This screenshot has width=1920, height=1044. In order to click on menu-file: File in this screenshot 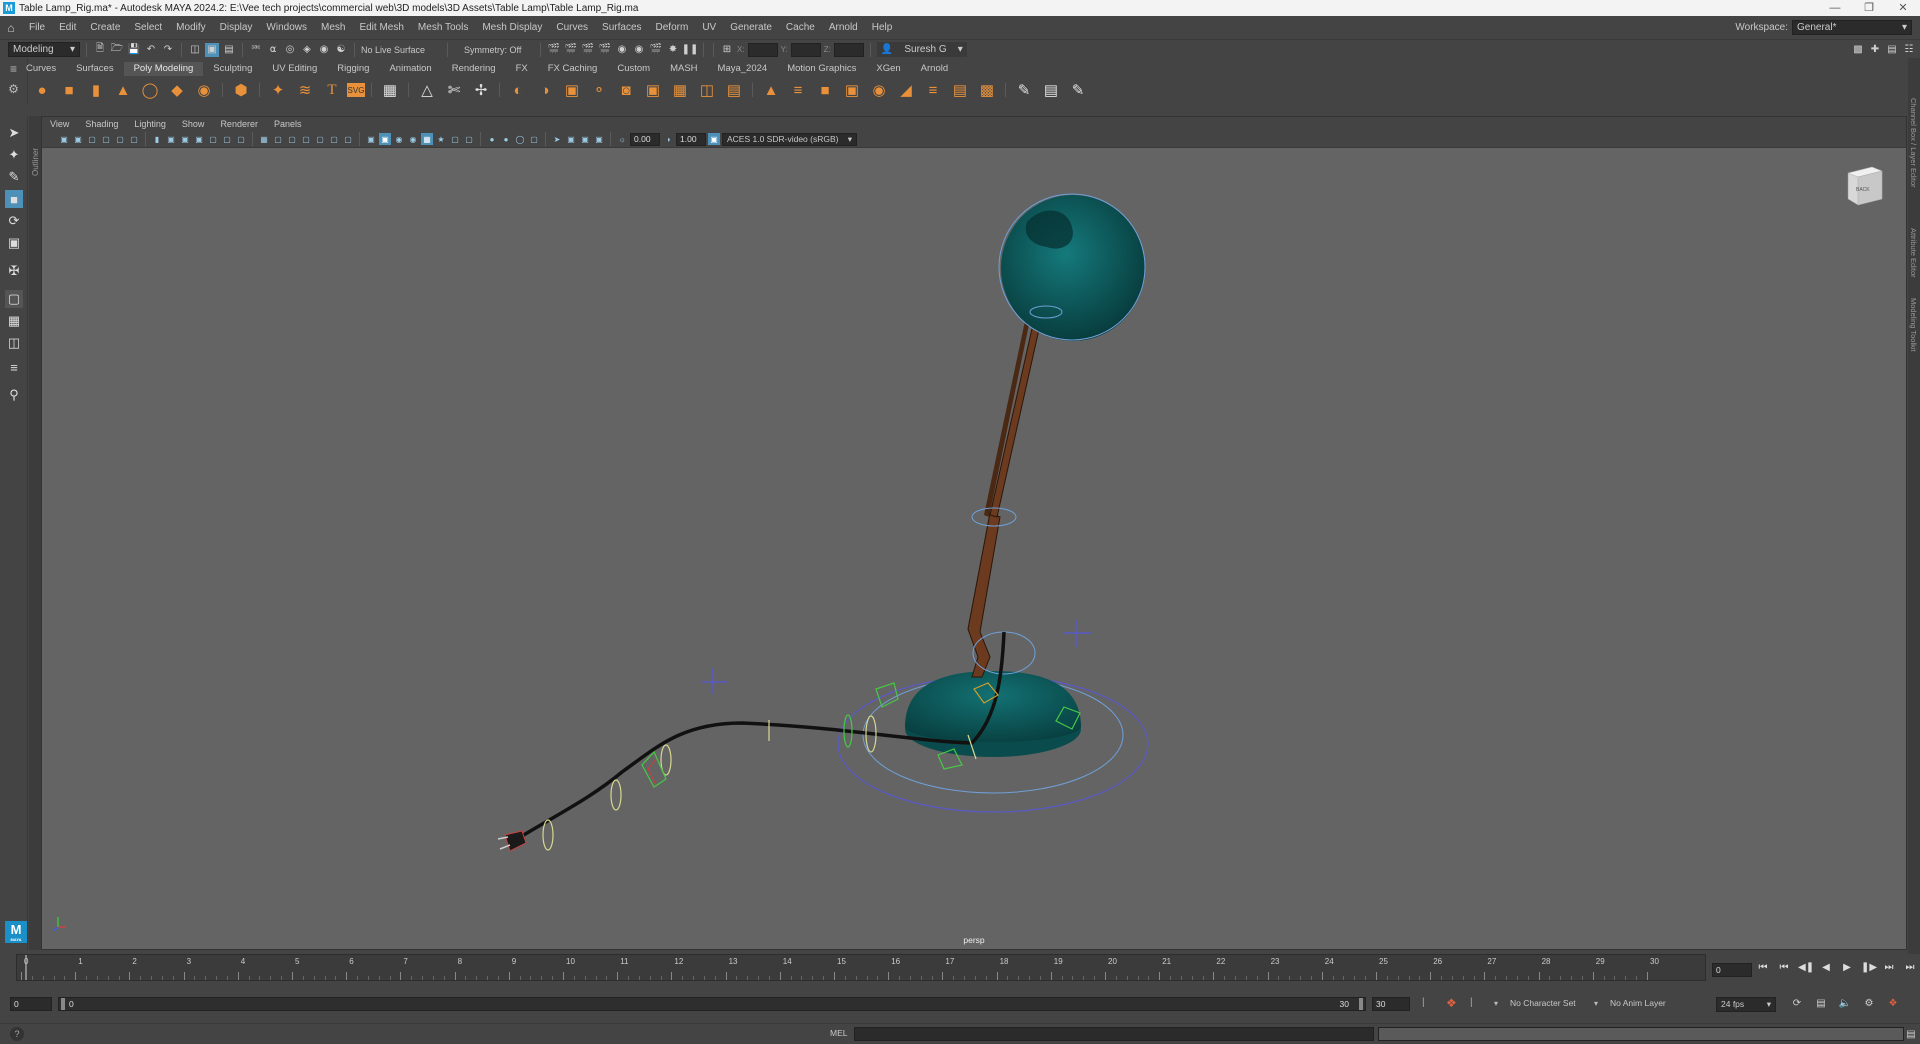, I will do `click(37, 27)`.